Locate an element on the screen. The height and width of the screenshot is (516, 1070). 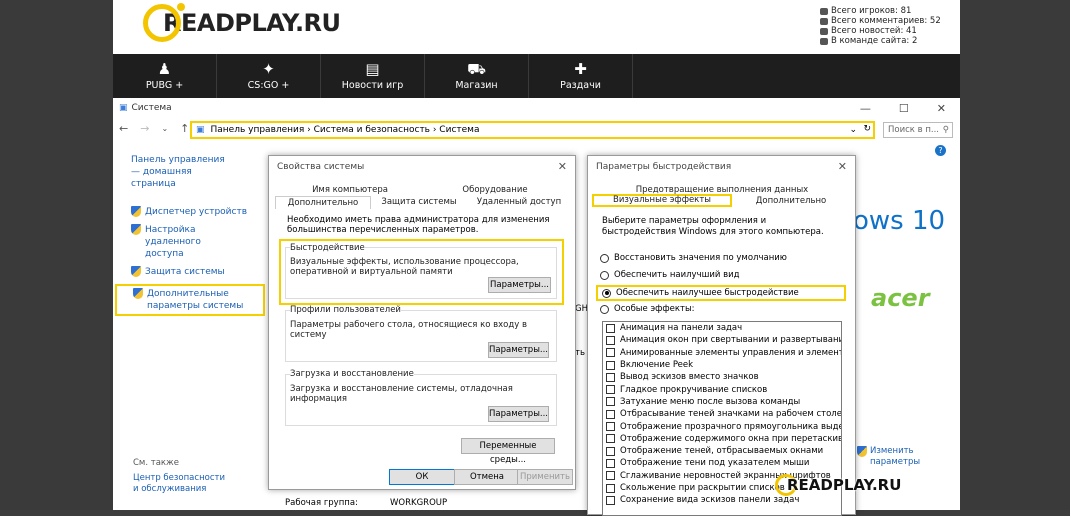
window-controls: — ☐ ✕ is located at coordinates (903, 108).